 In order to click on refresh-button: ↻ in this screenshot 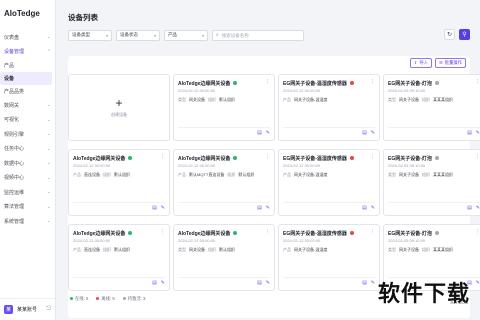, I will do `click(449, 34)`.